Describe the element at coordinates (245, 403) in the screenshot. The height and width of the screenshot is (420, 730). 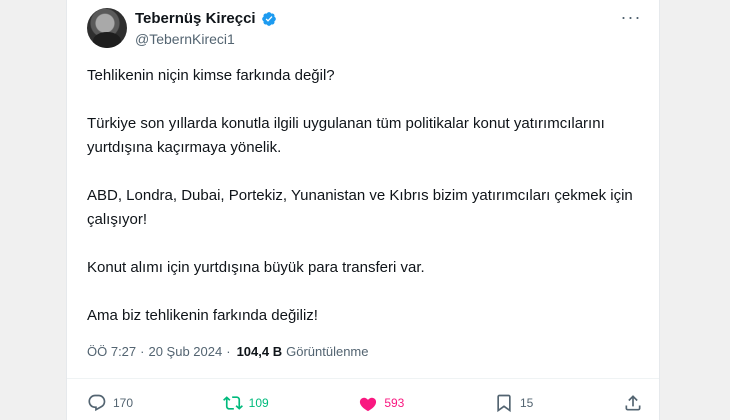
I see `retweet-button: 109` at that location.